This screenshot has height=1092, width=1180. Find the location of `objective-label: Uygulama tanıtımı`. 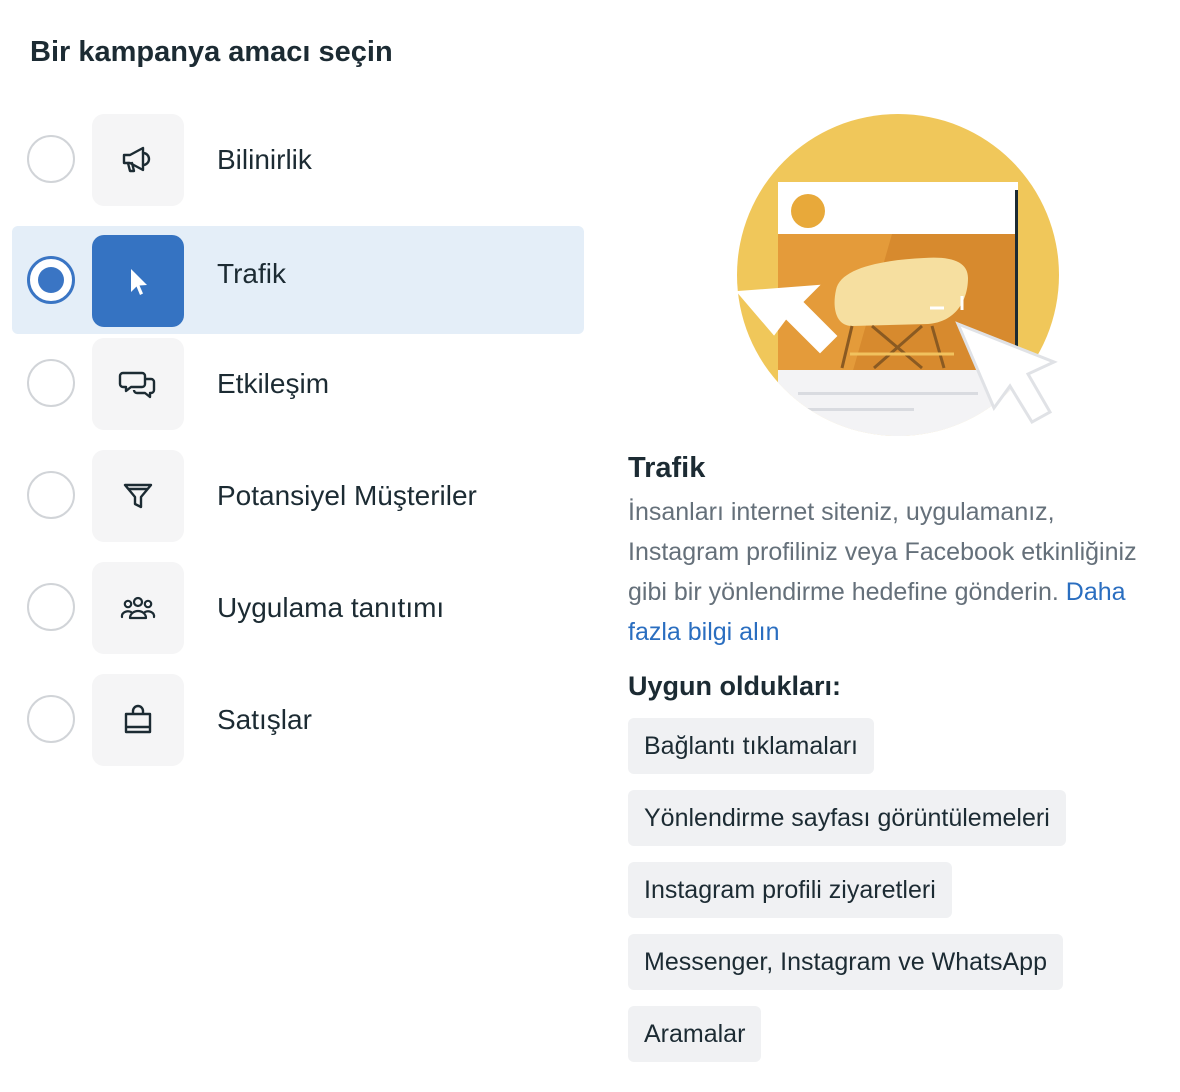

objective-label: Uygulama tanıtımı is located at coordinates (331, 607).